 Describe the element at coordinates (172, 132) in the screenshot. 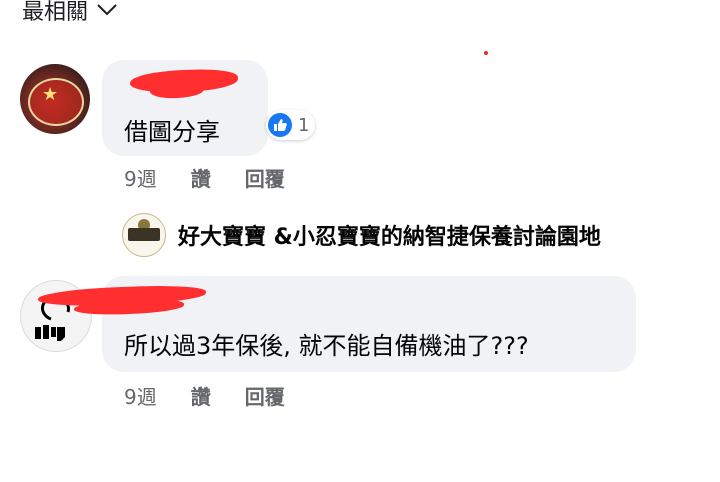

I see `comment-text: 借圖分享` at that location.